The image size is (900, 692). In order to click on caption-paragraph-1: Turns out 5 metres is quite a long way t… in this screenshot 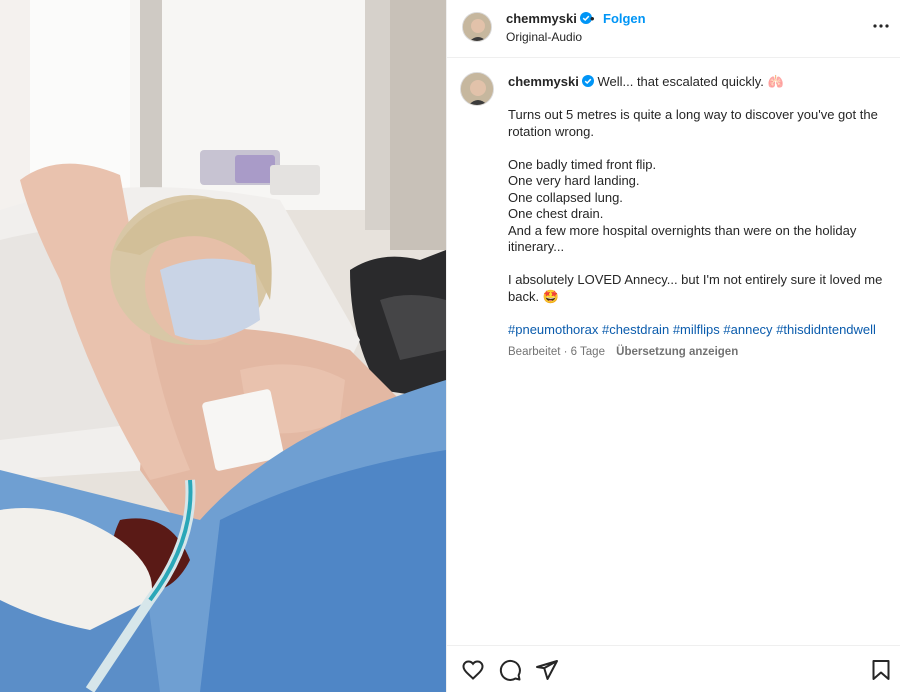, I will do `click(693, 123)`.